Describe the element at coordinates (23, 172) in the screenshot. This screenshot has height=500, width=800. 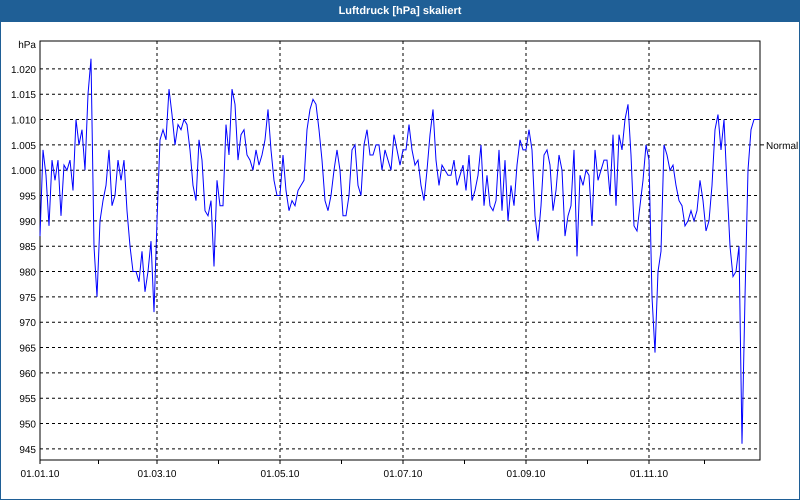
I see `y-tick-label: 1.000` at that location.